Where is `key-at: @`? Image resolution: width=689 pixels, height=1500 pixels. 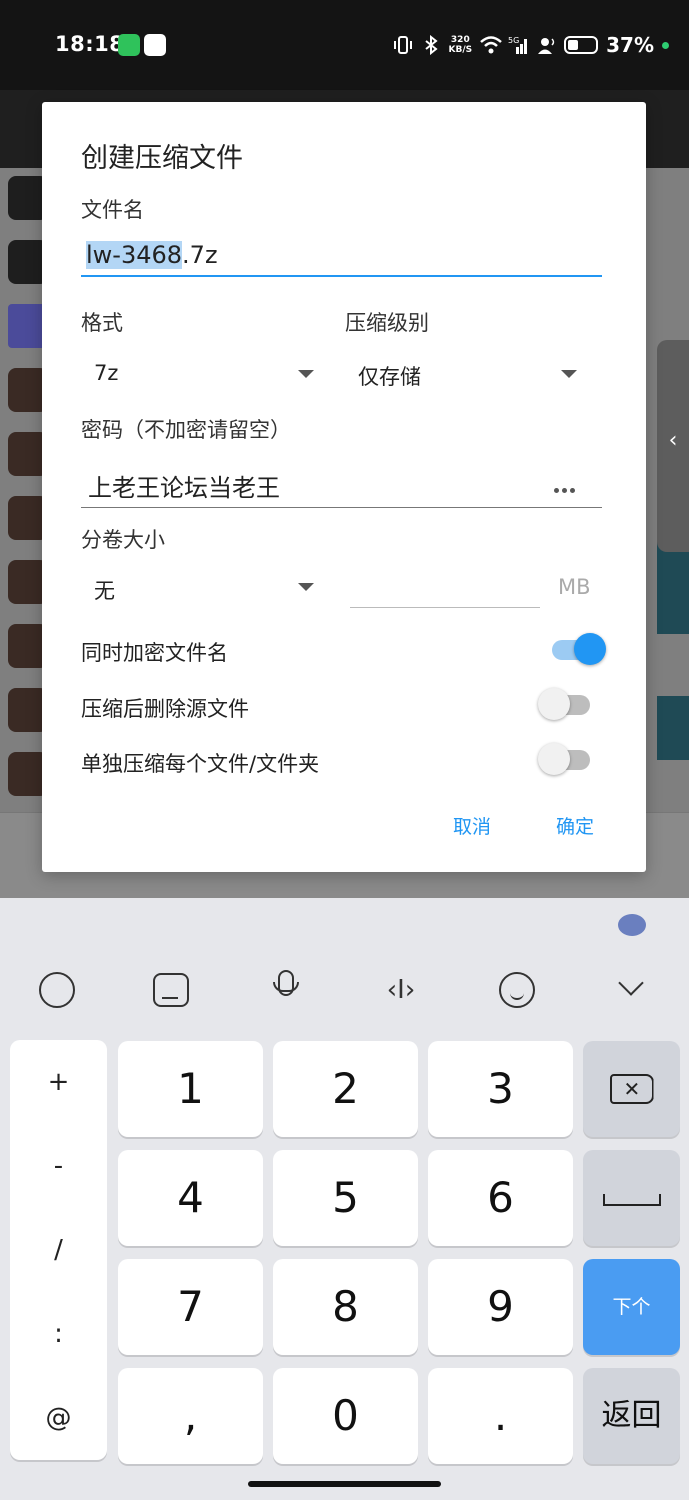
key-at: @ is located at coordinates (58, 1418).